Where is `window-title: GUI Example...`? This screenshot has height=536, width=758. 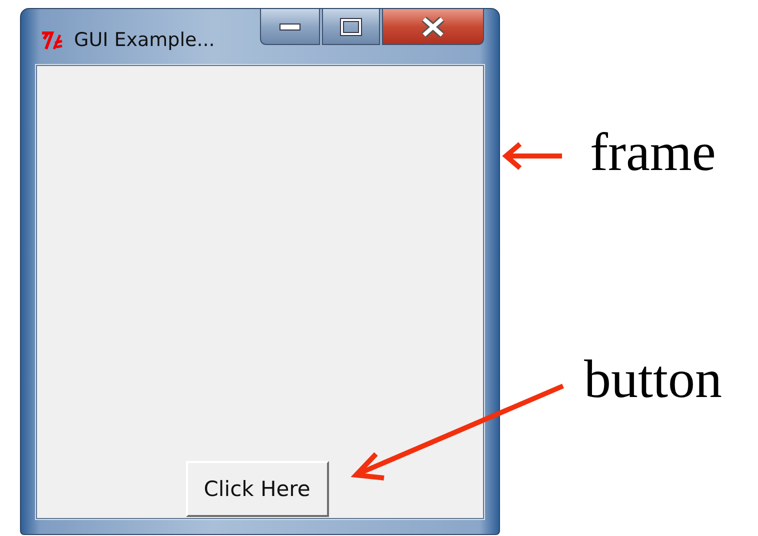
window-title: GUI Example... is located at coordinates (144, 40).